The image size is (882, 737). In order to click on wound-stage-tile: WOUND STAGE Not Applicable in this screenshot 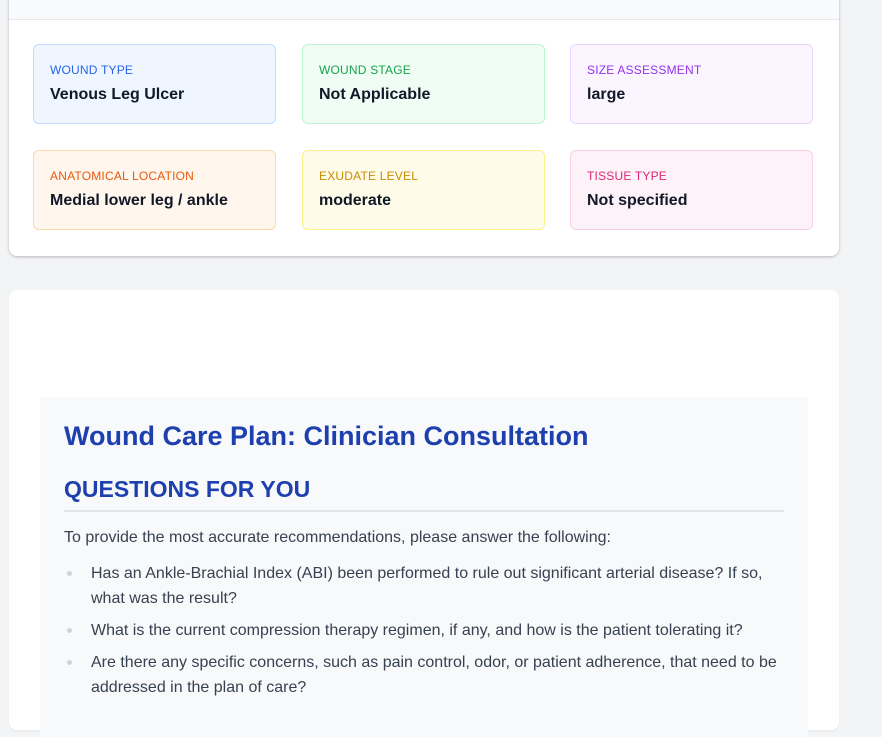, I will do `click(423, 84)`.